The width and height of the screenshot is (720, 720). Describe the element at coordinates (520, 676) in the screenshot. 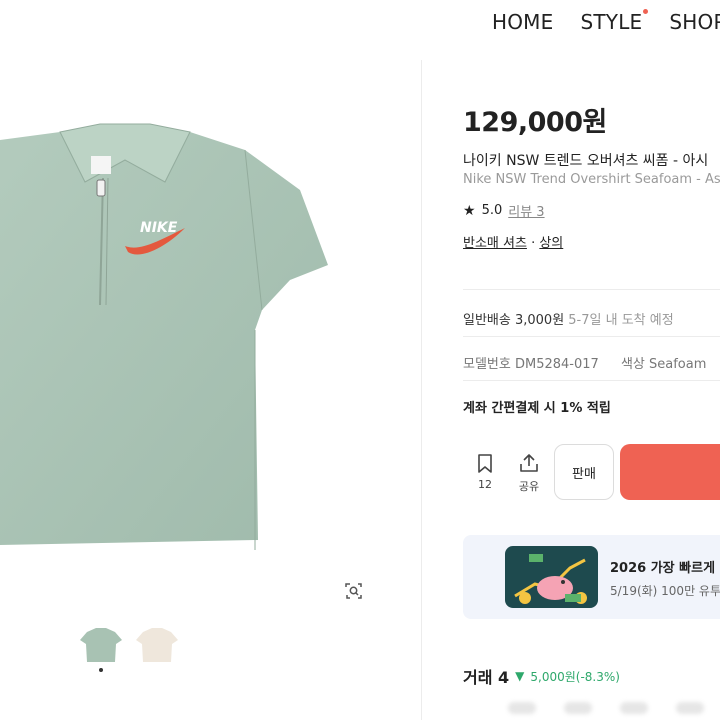

I see `down-triangle-icon: ▼` at that location.